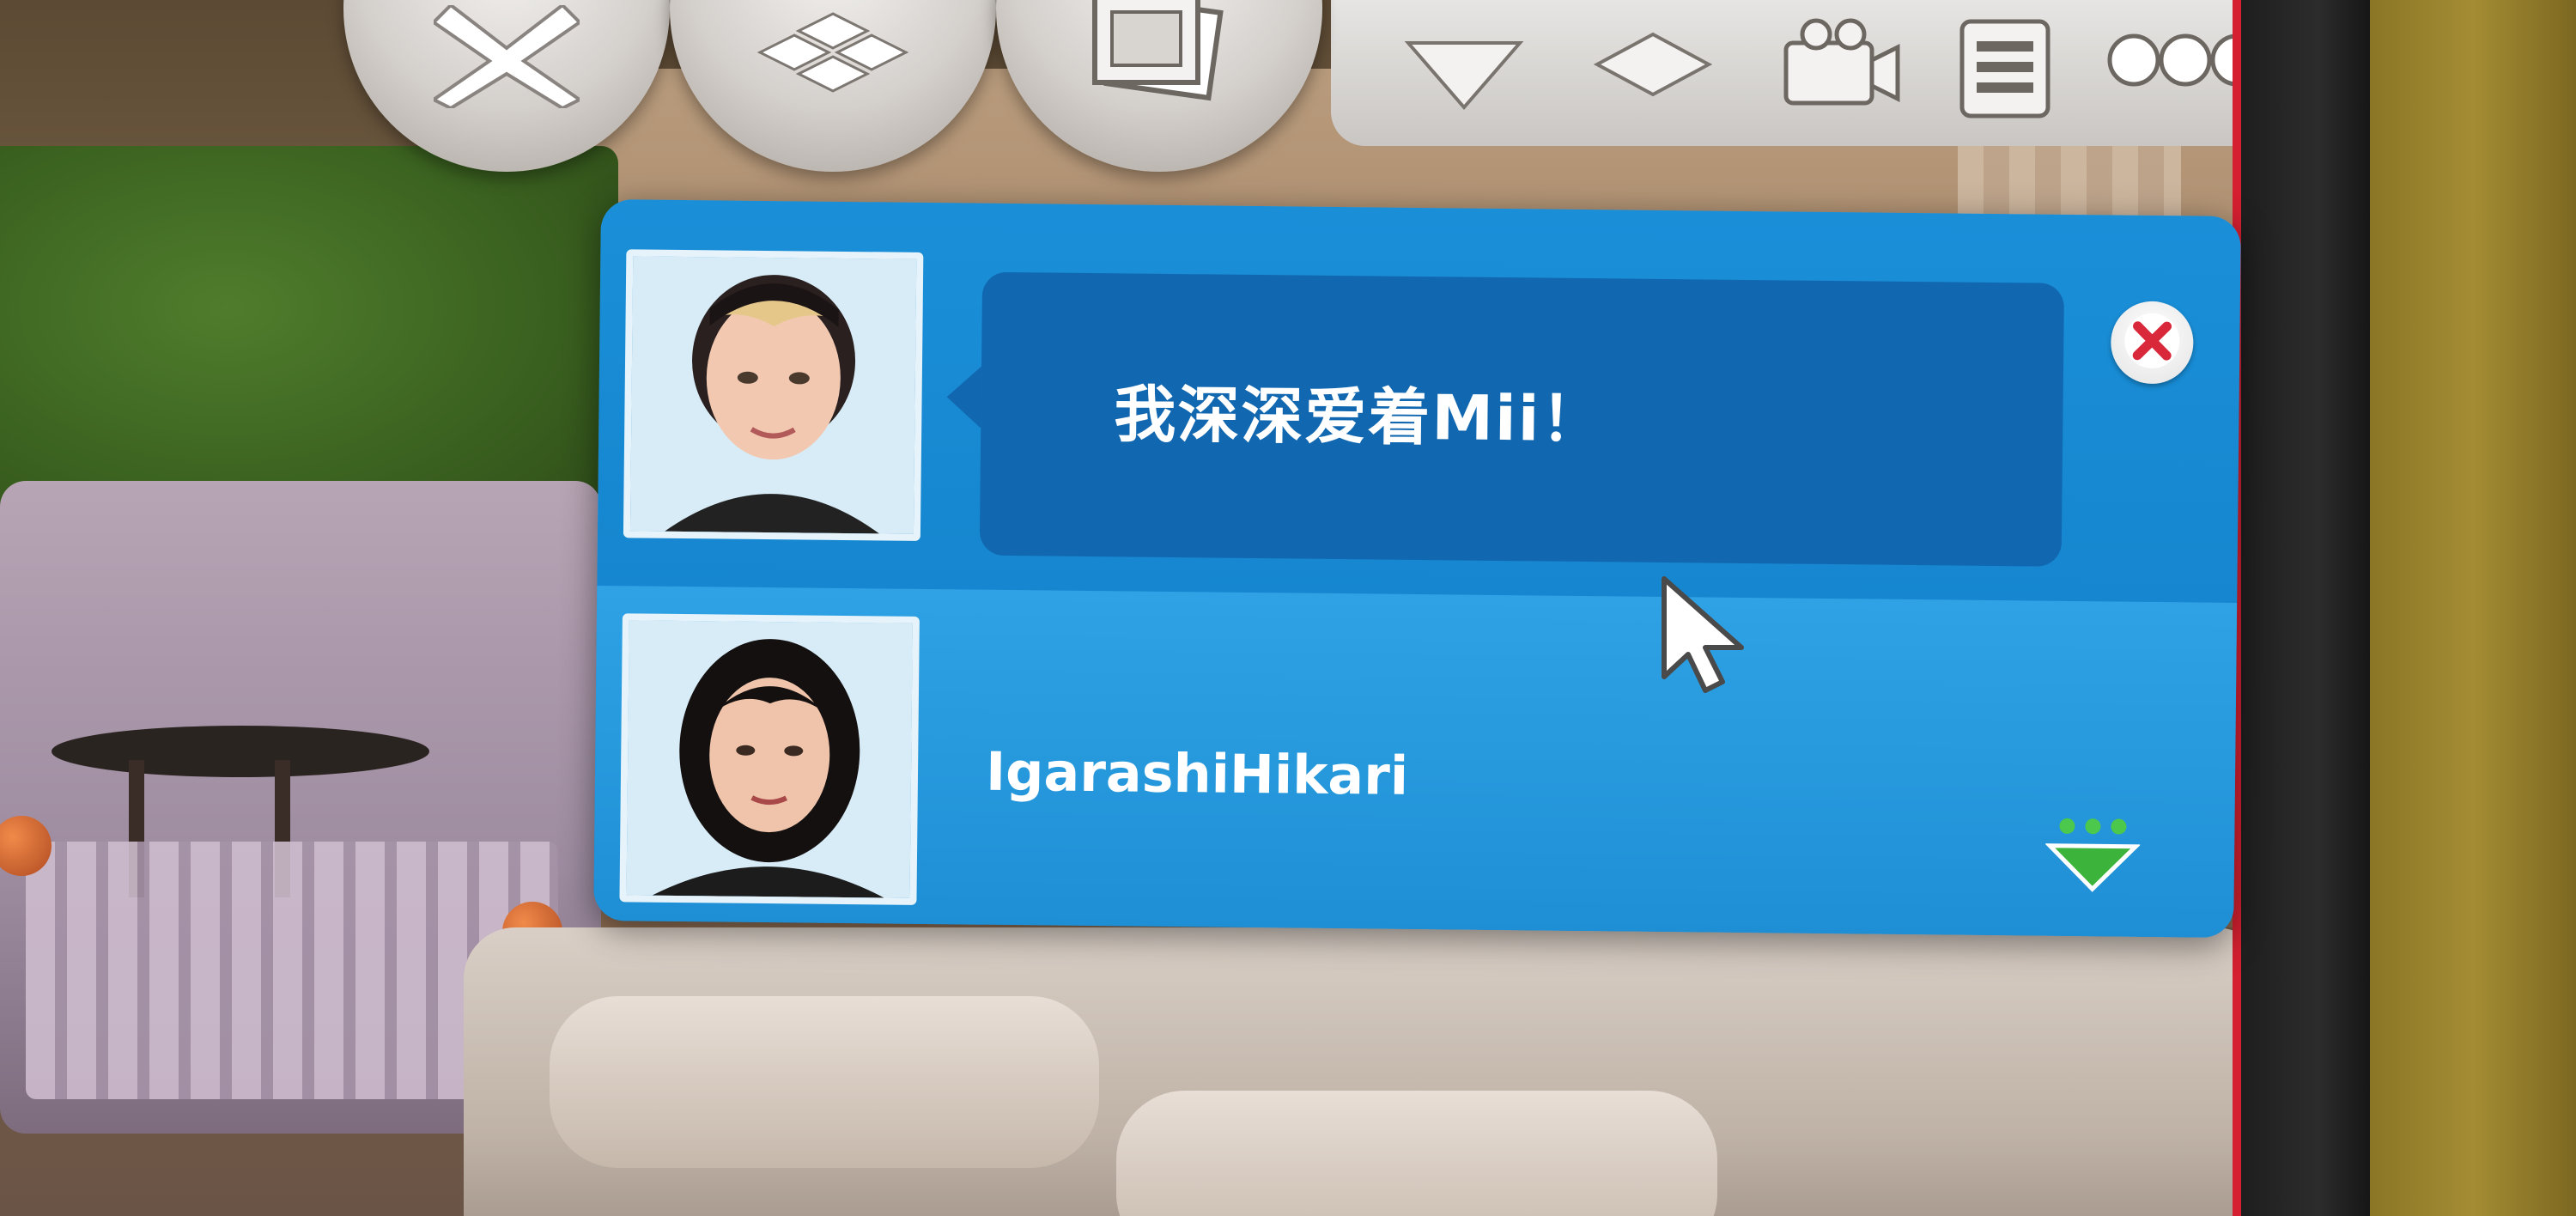 The height and width of the screenshot is (1216, 2576). I want to click on triangle-down-icon, so click(1464, 66).